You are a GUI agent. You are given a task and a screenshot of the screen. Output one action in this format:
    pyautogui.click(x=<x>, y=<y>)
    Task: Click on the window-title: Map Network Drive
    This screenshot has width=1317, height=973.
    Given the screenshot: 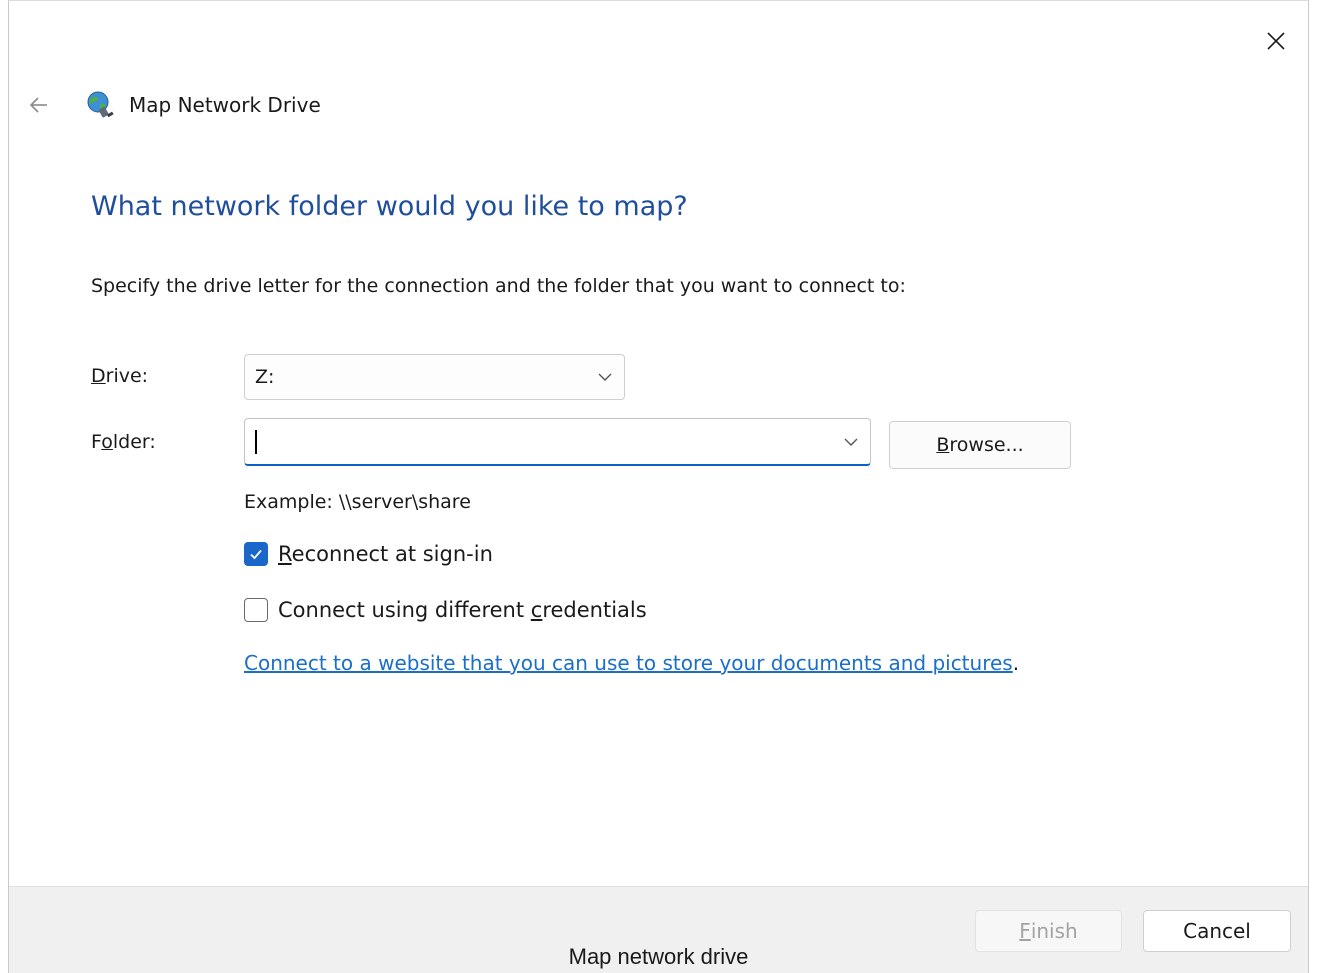 What is the action you would take?
    pyautogui.click(x=225, y=105)
    